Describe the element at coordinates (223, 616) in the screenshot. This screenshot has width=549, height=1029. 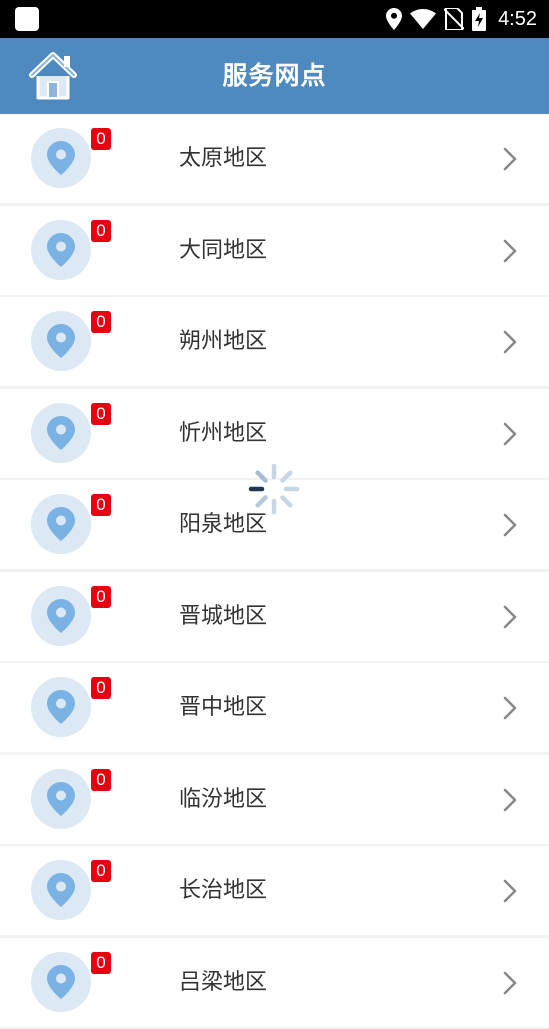
I see `region-label: 晋城地区` at that location.